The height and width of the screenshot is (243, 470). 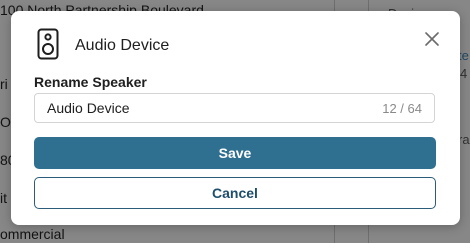 What do you see at coordinates (215, 108) in the screenshot?
I see `speaker-name-input` at bounding box center [215, 108].